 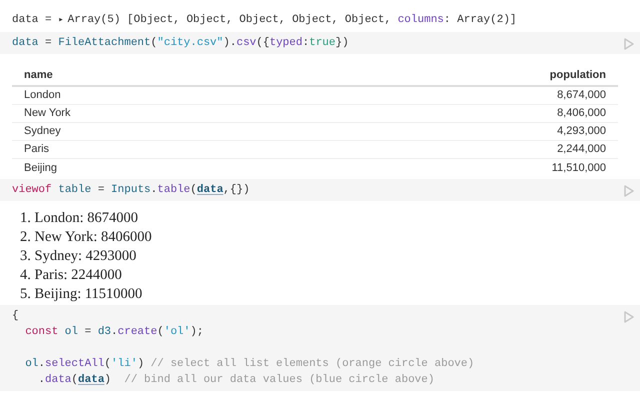 What do you see at coordinates (37, 150) in the screenshot?
I see `table-cell-text: Paris` at bounding box center [37, 150].